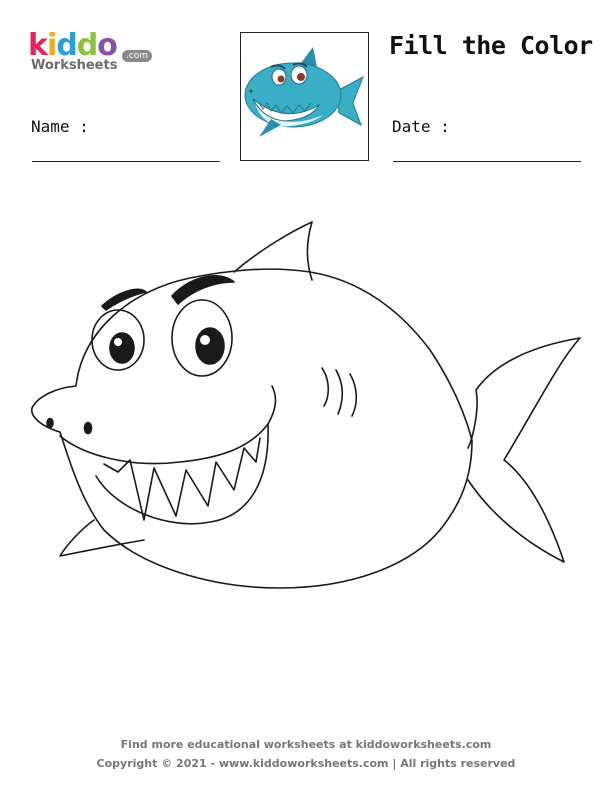 The height and width of the screenshot is (792, 612). Describe the element at coordinates (487, 161) in the screenshot. I see `date-line` at that location.